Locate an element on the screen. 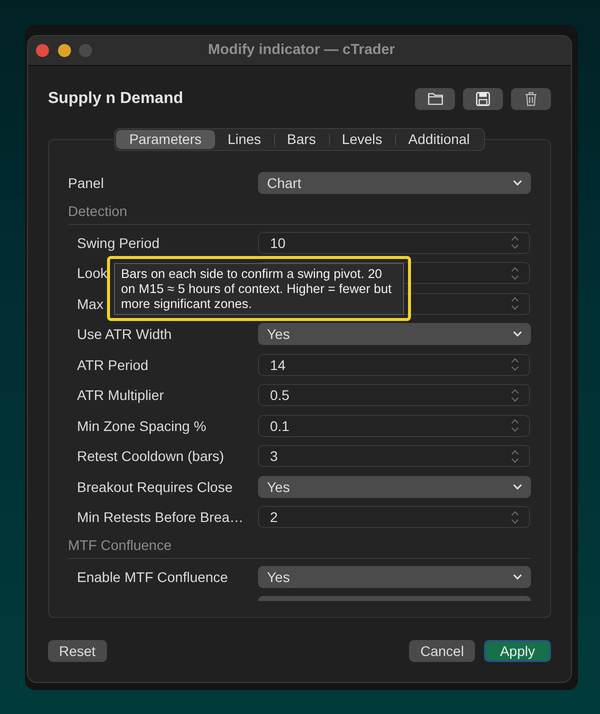 The height and width of the screenshot is (714, 600). tooltip: Bars on each side to confirm a swing pivot. 20 on M15 ≈ 5 hours of context. Higher = fewer but more significant zones. is located at coordinates (259, 289).